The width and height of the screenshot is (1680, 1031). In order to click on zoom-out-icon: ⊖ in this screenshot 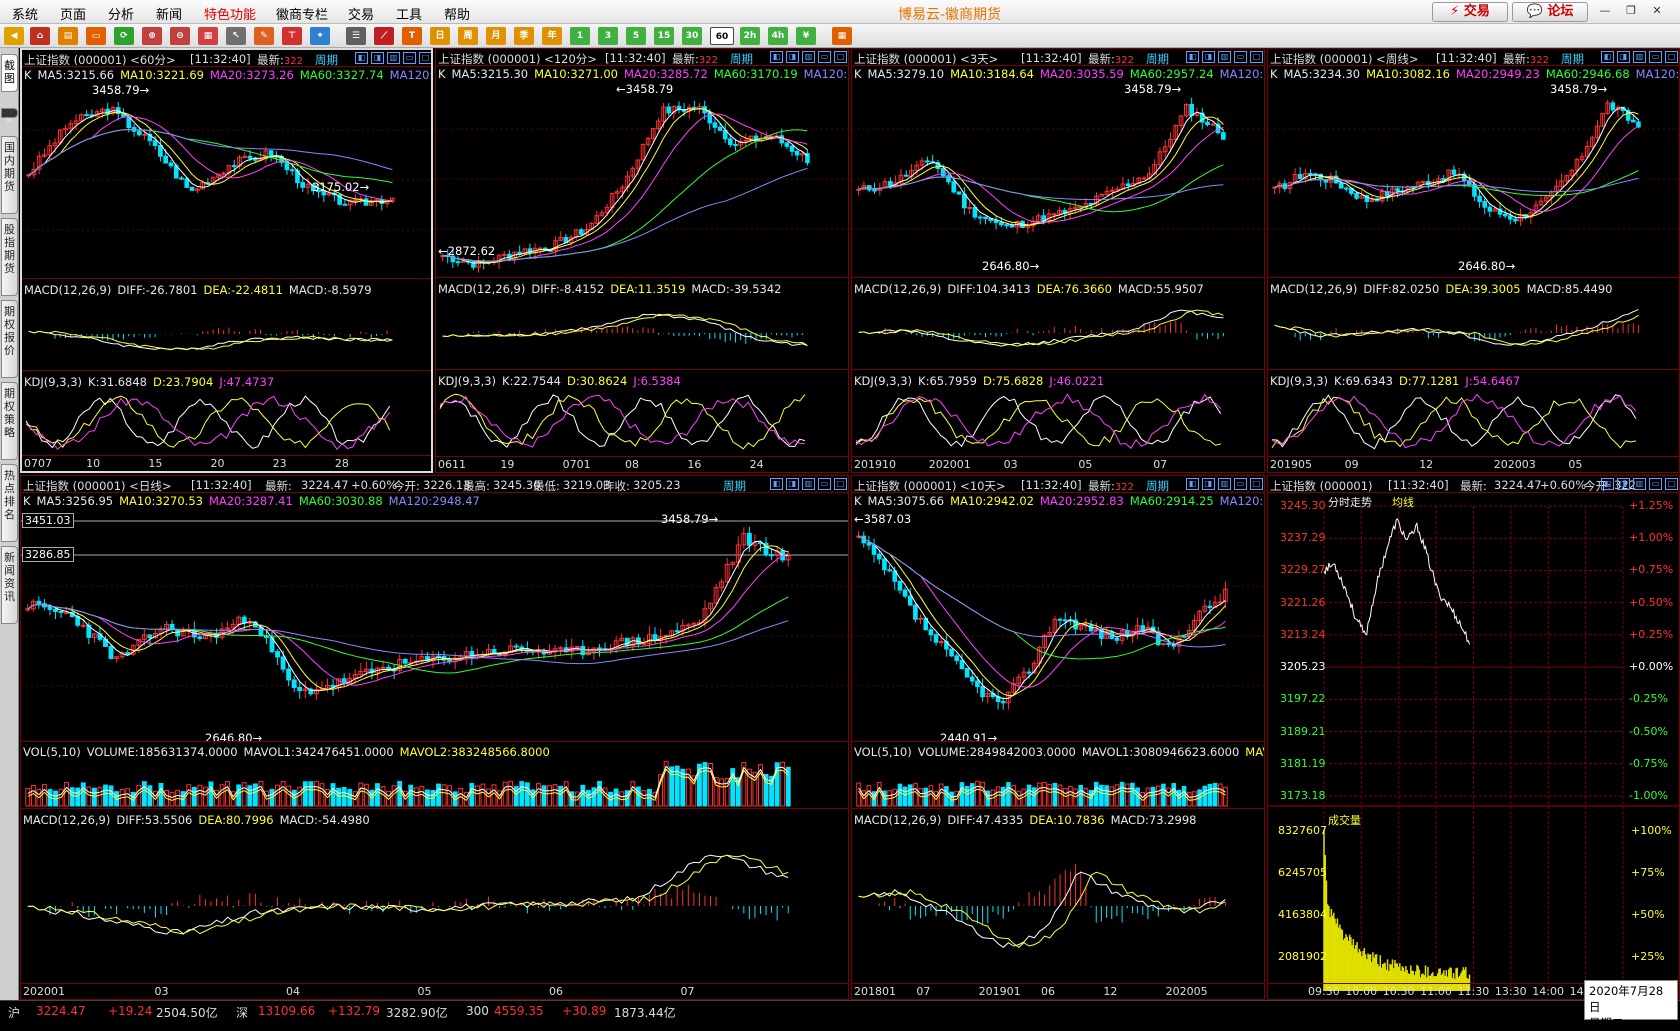, I will do `click(180, 36)`.